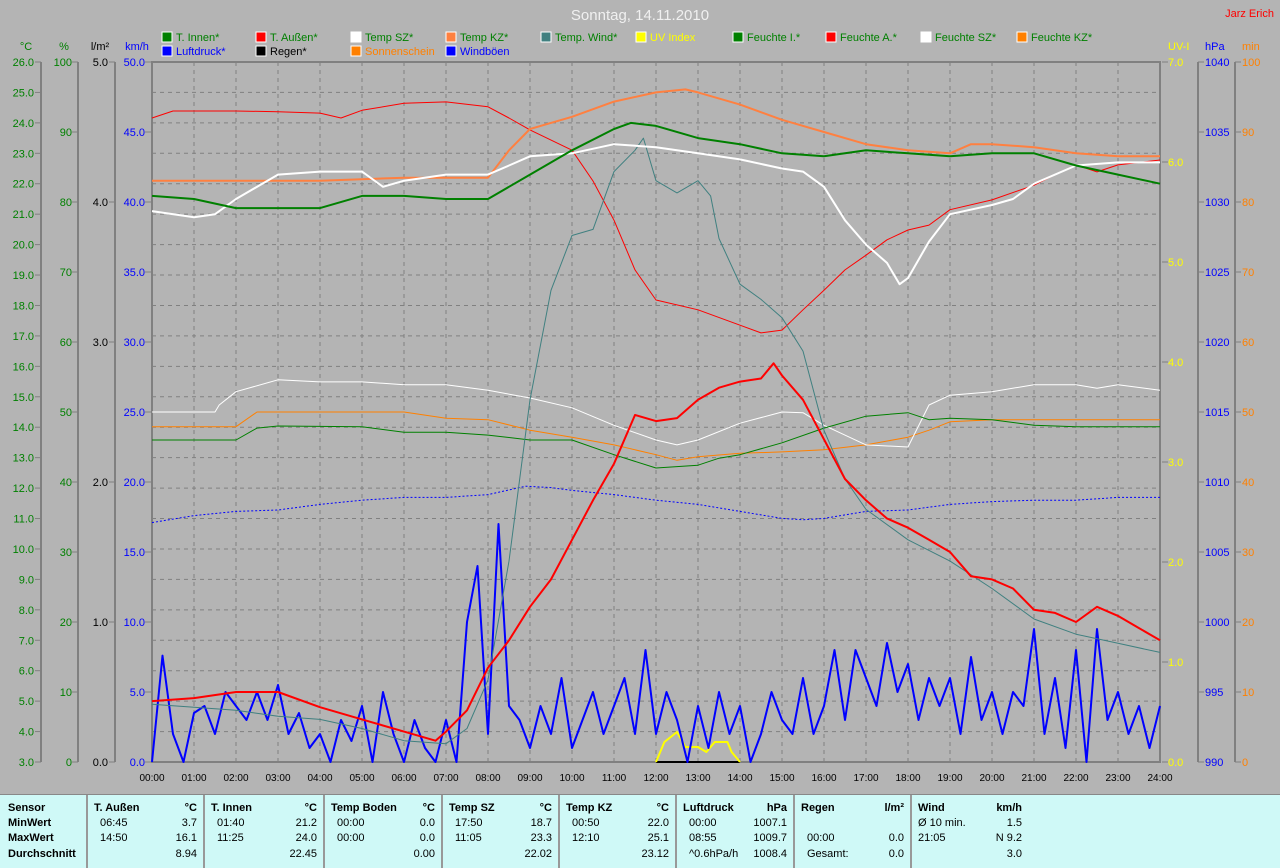 Image resolution: width=1280 pixels, height=868 pixels. What do you see at coordinates (853, 831) in the screenshot?
I see `table-group: Regen l/m² 00:00 0.0 Gesamt: 0.0` at bounding box center [853, 831].